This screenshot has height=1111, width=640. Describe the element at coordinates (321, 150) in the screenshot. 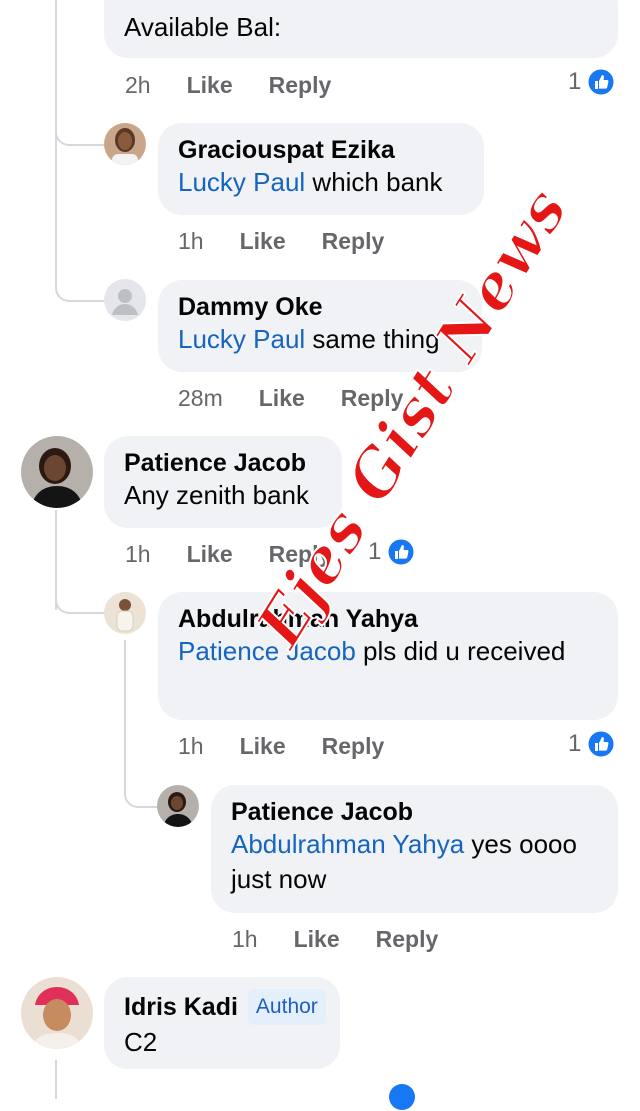

I see `commenter-name: Graciouspat Ezika` at that location.